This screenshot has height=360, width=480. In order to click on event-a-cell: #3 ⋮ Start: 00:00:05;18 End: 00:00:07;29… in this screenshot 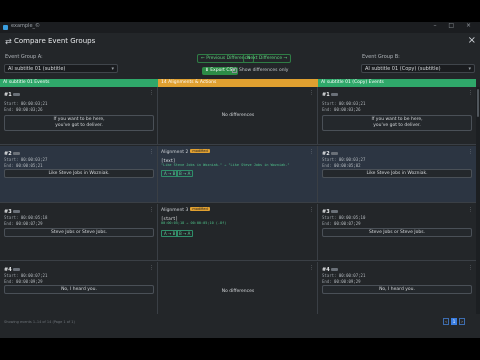, I will do `click(79, 232)`.